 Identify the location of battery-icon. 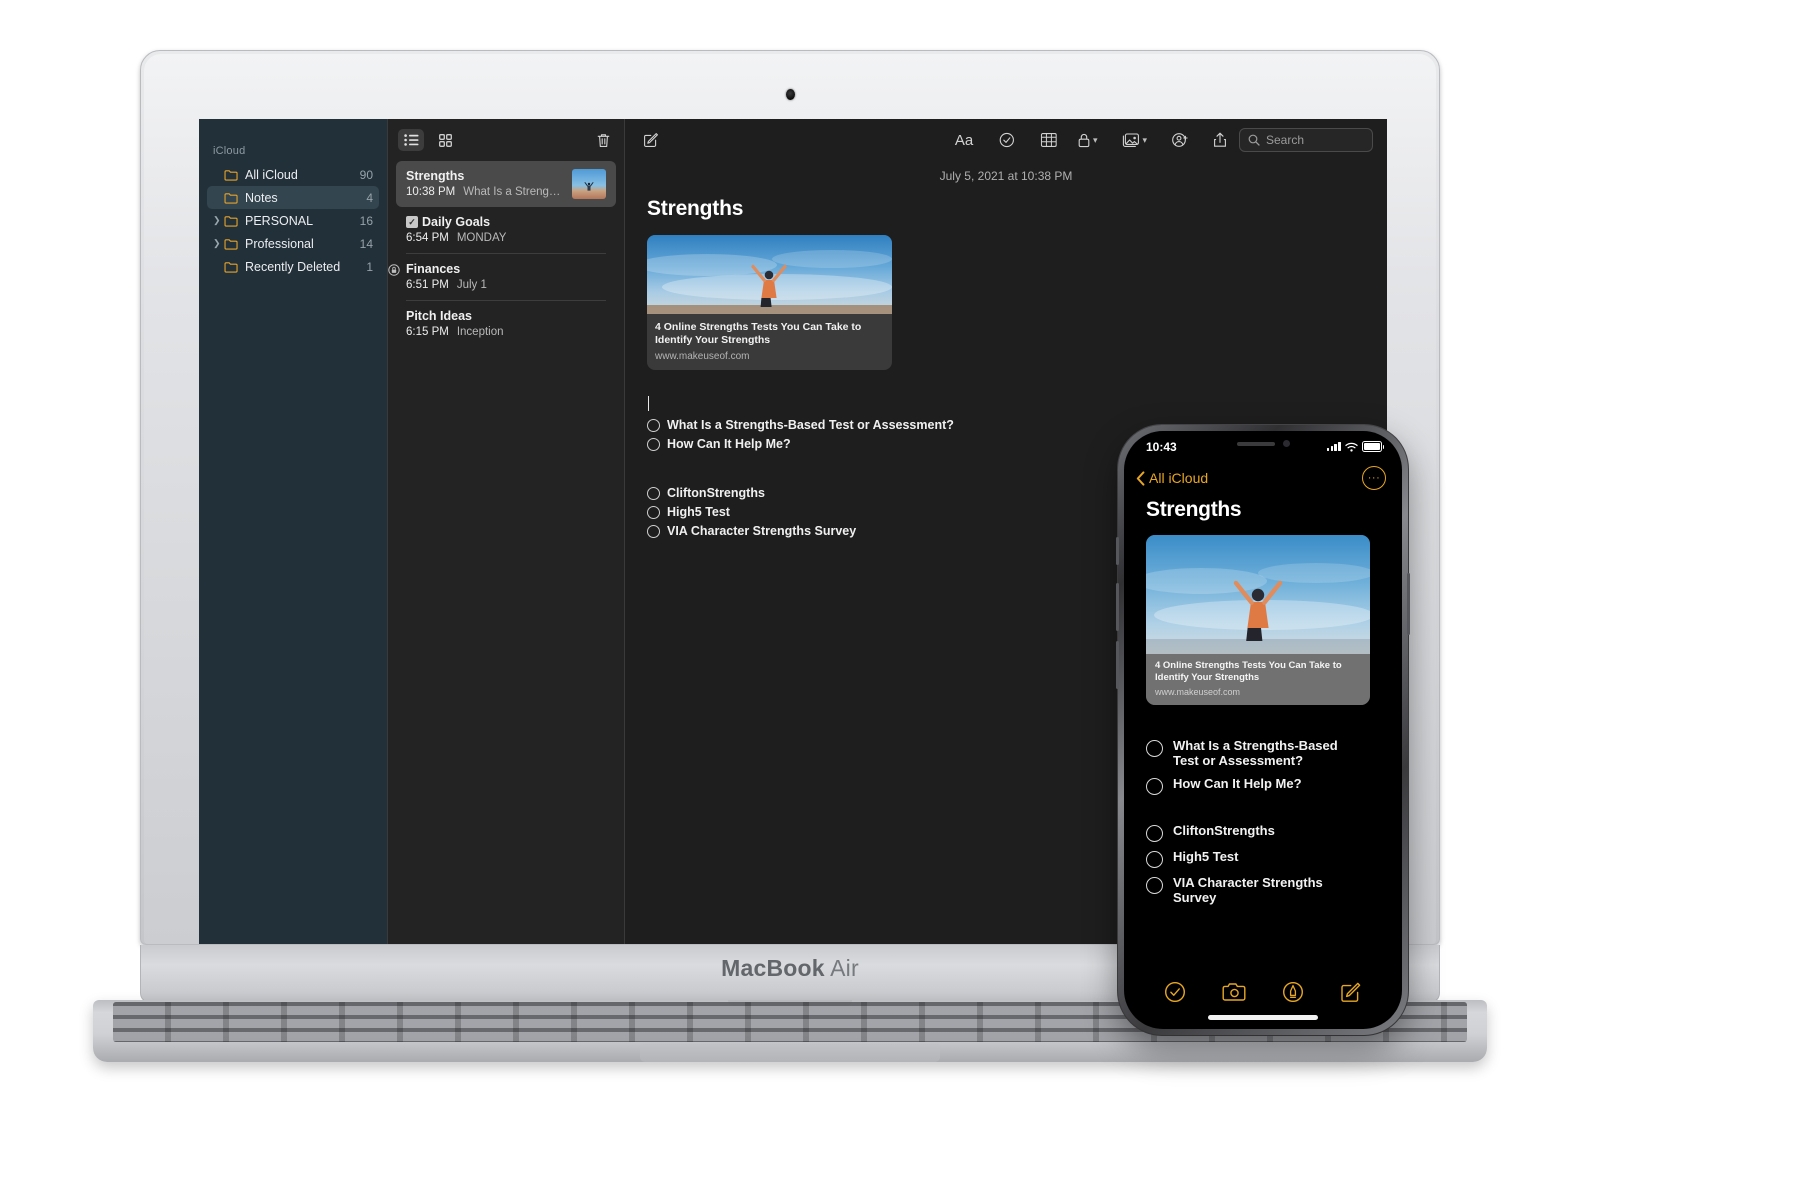
(1371, 446).